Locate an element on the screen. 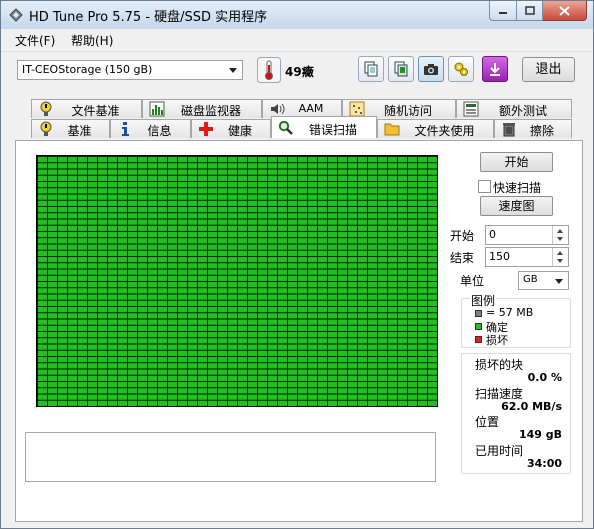  scan-speed-value: 62.0 MB/s is located at coordinates (531, 406).